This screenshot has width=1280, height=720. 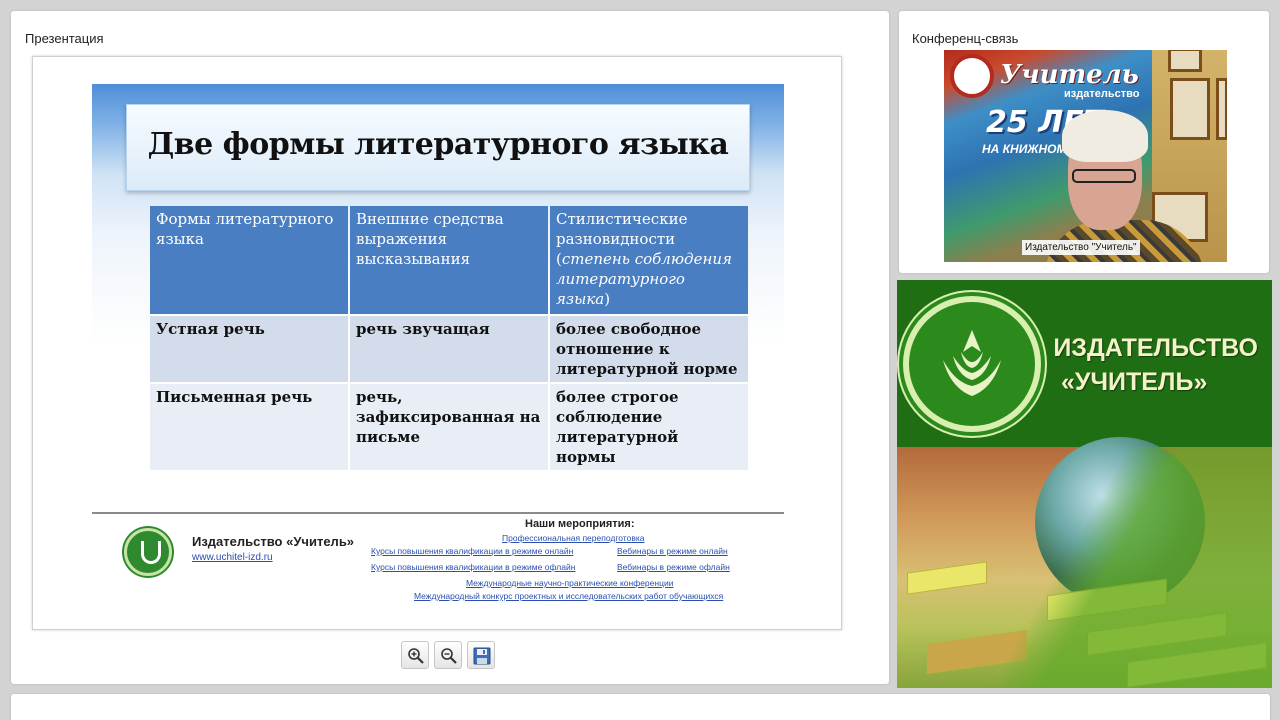 What do you see at coordinates (1102, 94) in the screenshot?
I see `banner-text: издательство` at bounding box center [1102, 94].